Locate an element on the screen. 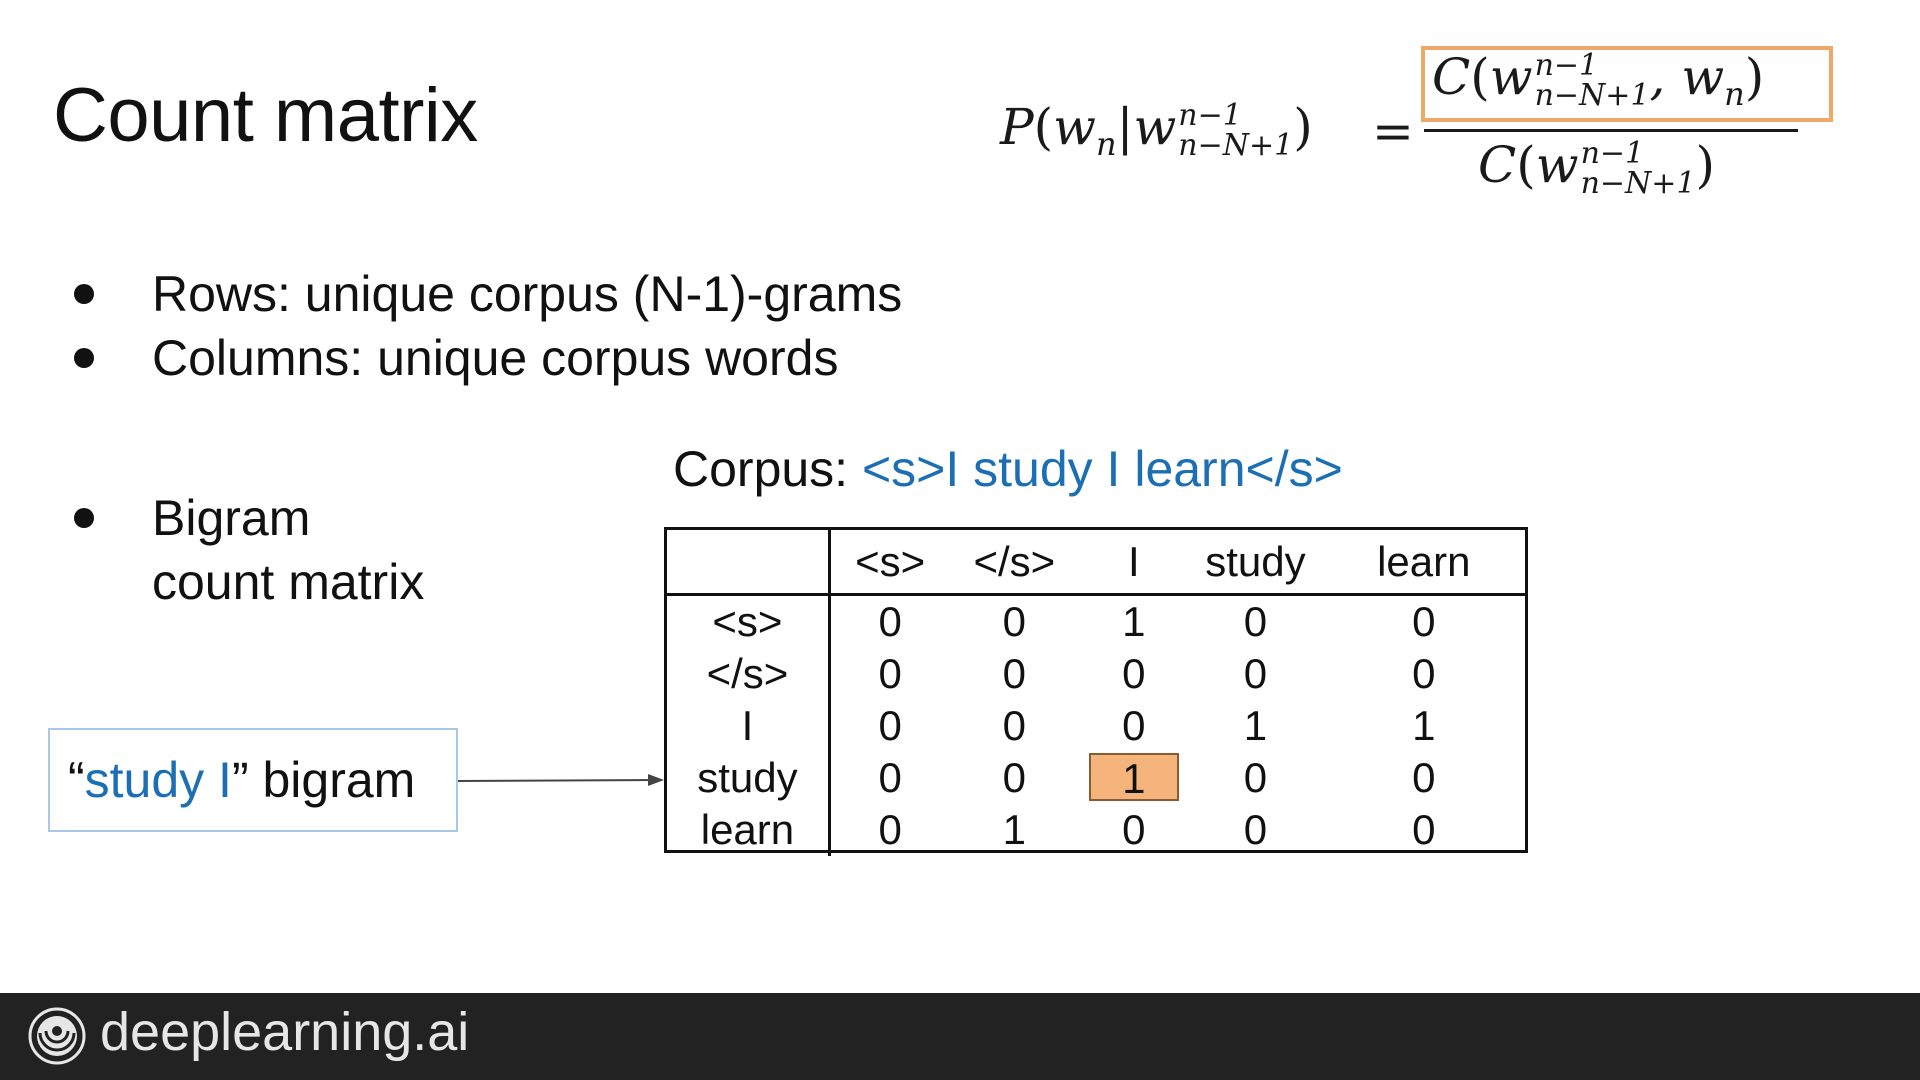 The image size is (1920, 1080). row-header: </s> is located at coordinates (749, 674).